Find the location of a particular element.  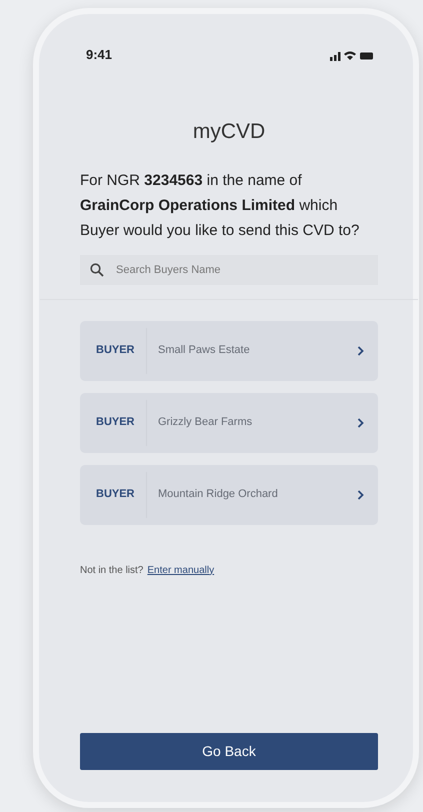

buyer-card: BUYER Small Paws Estate is located at coordinates (229, 350).